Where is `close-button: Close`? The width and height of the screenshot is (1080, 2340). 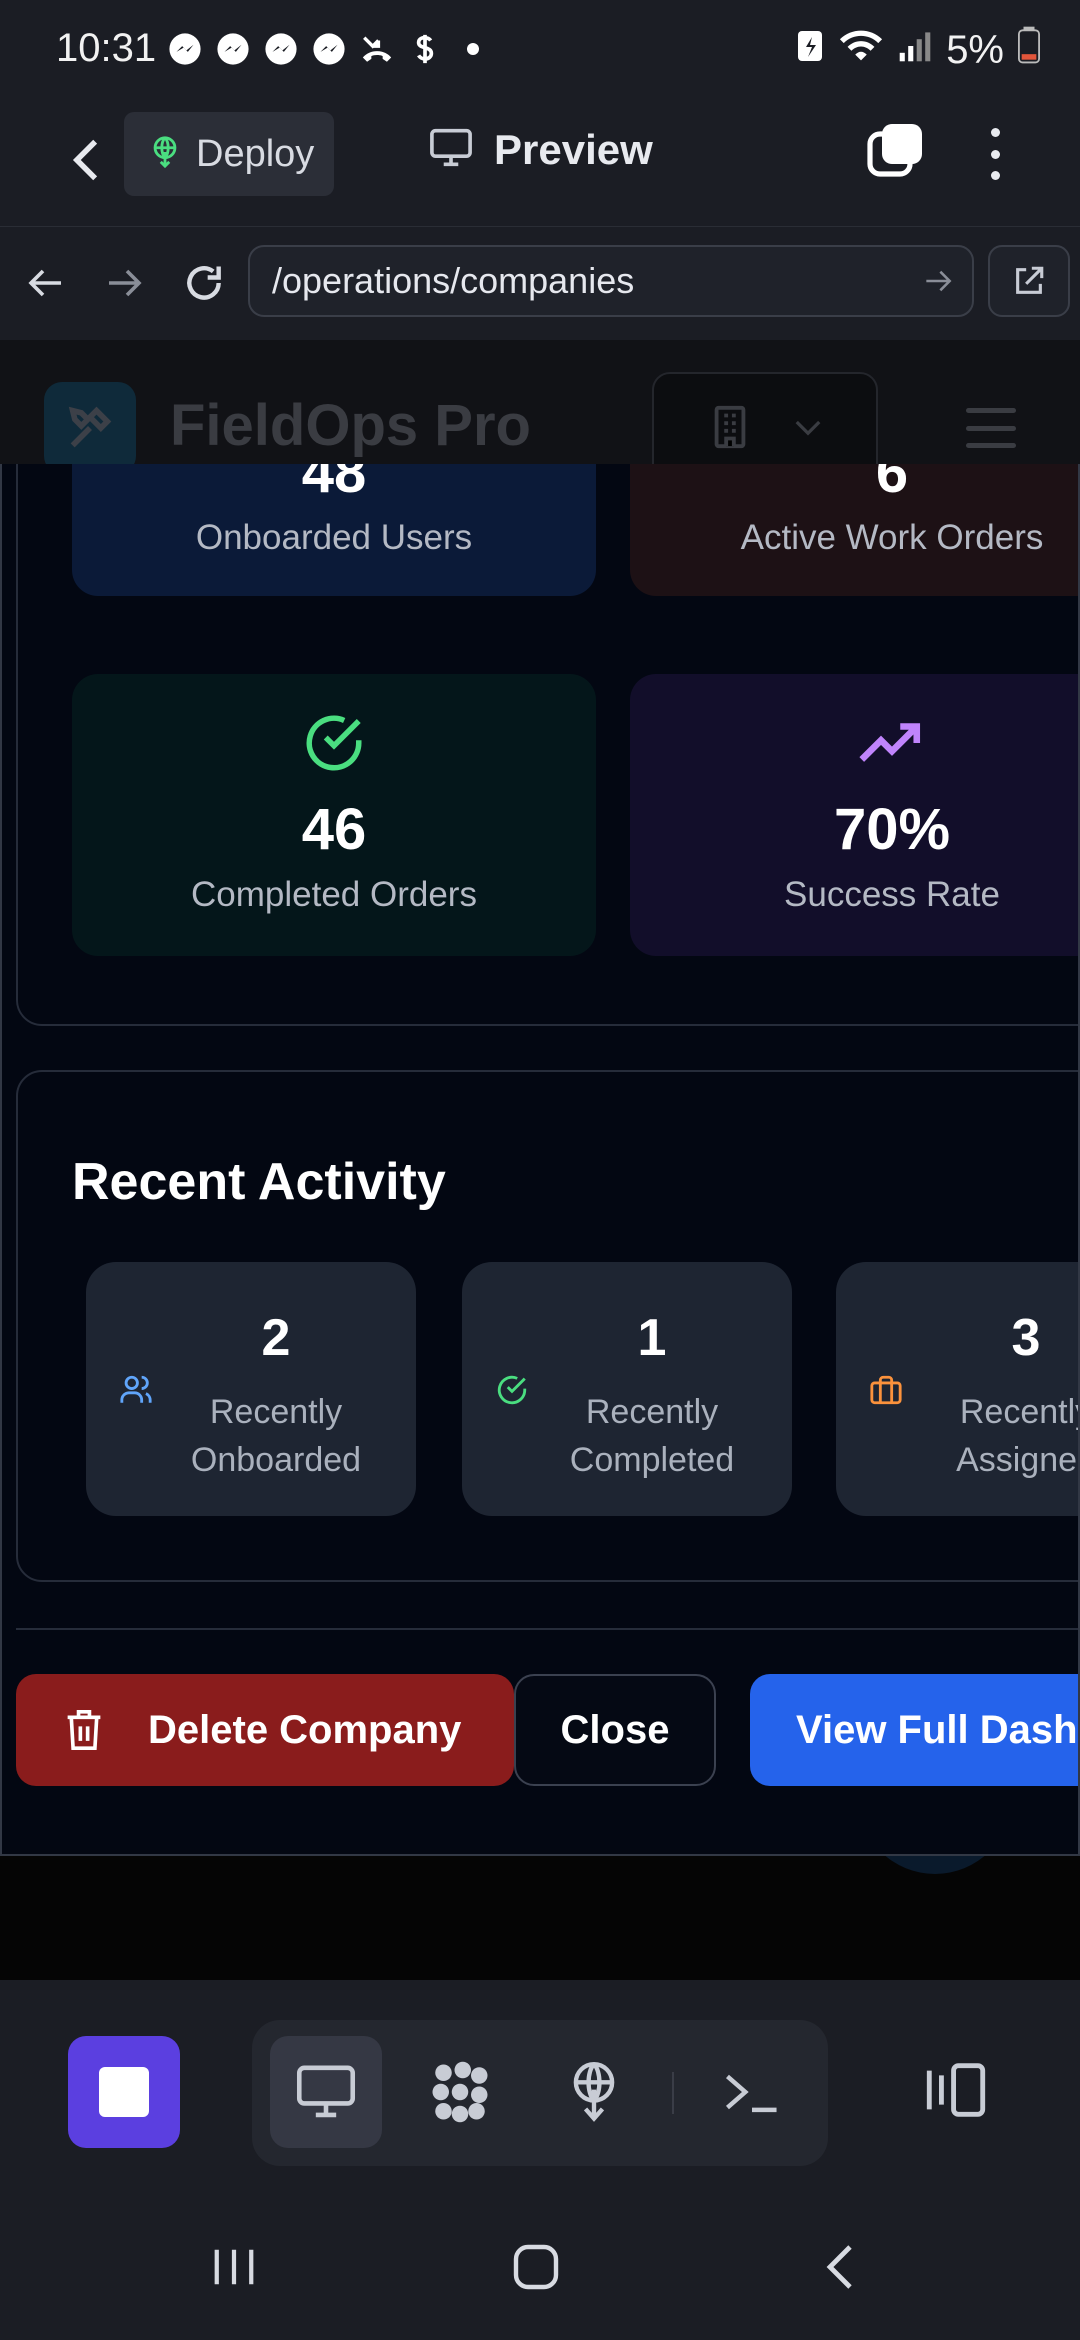 close-button: Close is located at coordinates (615, 1730).